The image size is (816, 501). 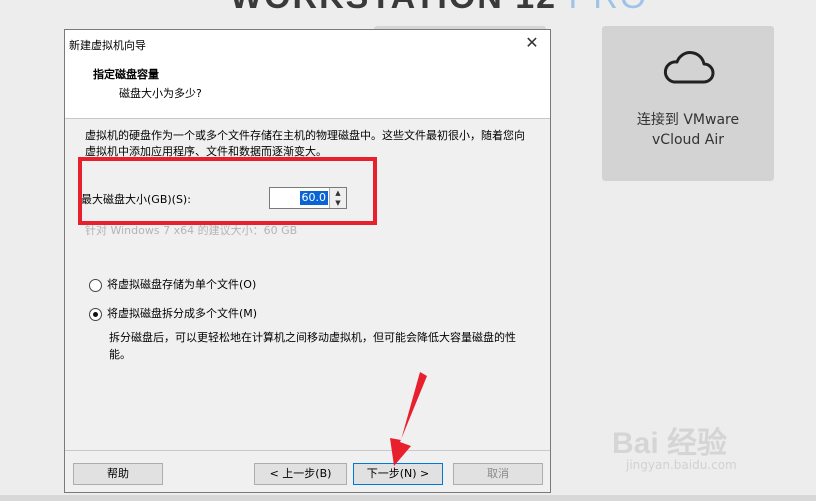 I want to click on watermark-url: jingyan.baidu.com, so click(x=681, y=465).